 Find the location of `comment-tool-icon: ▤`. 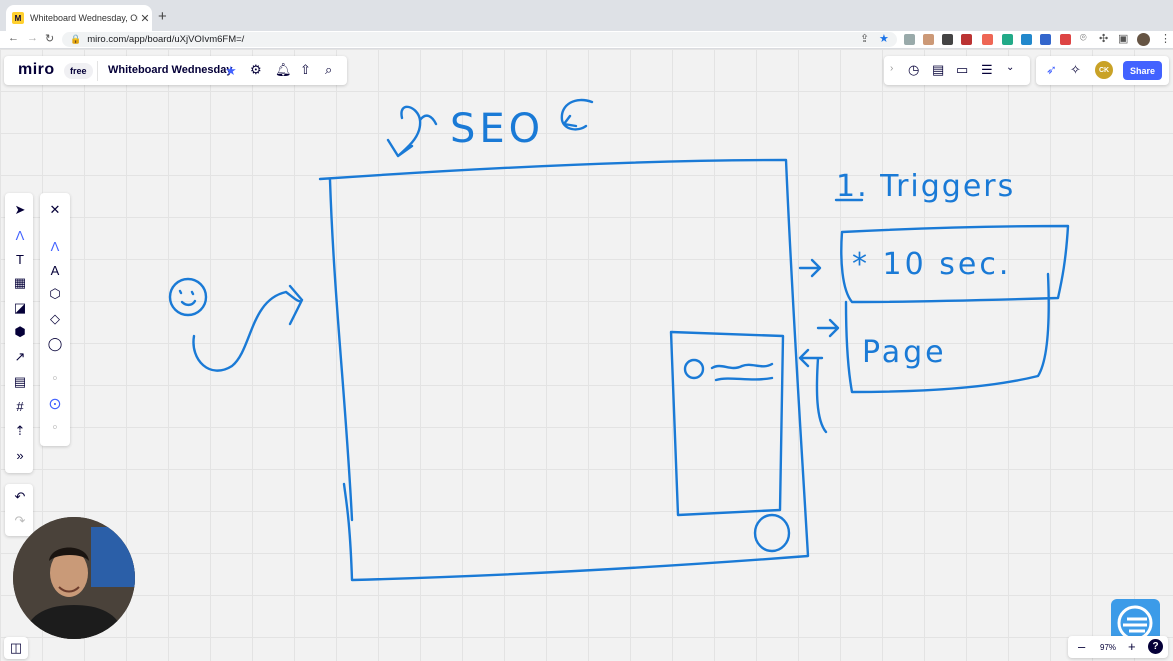

comment-tool-icon: ▤ is located at coordinates (20, 382).